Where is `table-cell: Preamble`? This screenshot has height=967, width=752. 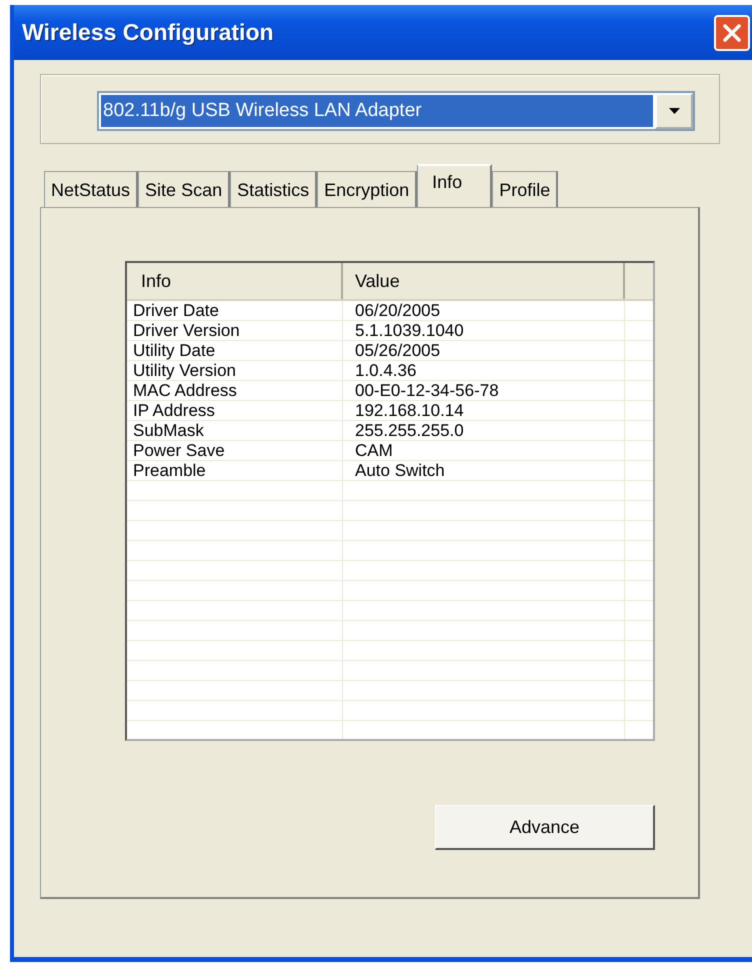 table-cell: Preamble is located at coordinates (235, 470).